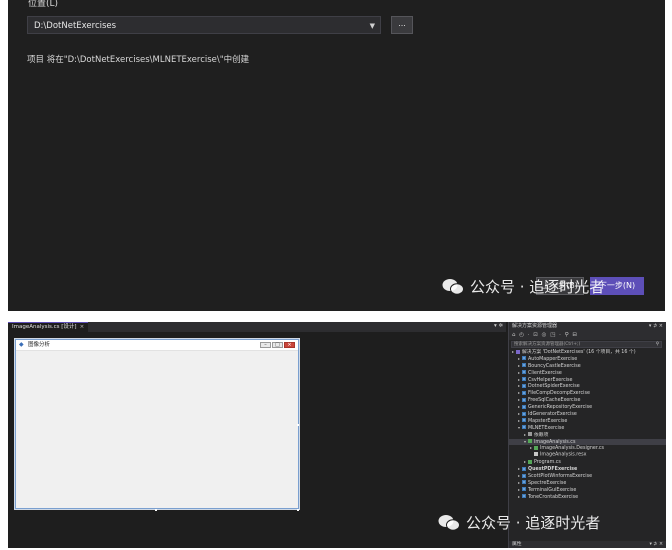 The width and height of the screenshot is (672, 550). Describe the element at coordinates (587, 400) in the screenshot. I see `tree-item: ▸ FreeSqlCacheExercise` at that location.